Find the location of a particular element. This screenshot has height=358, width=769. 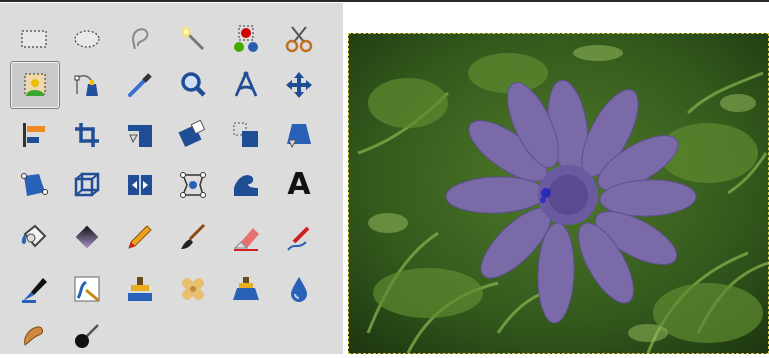

scale-tool is located at coordinates (193, 135).